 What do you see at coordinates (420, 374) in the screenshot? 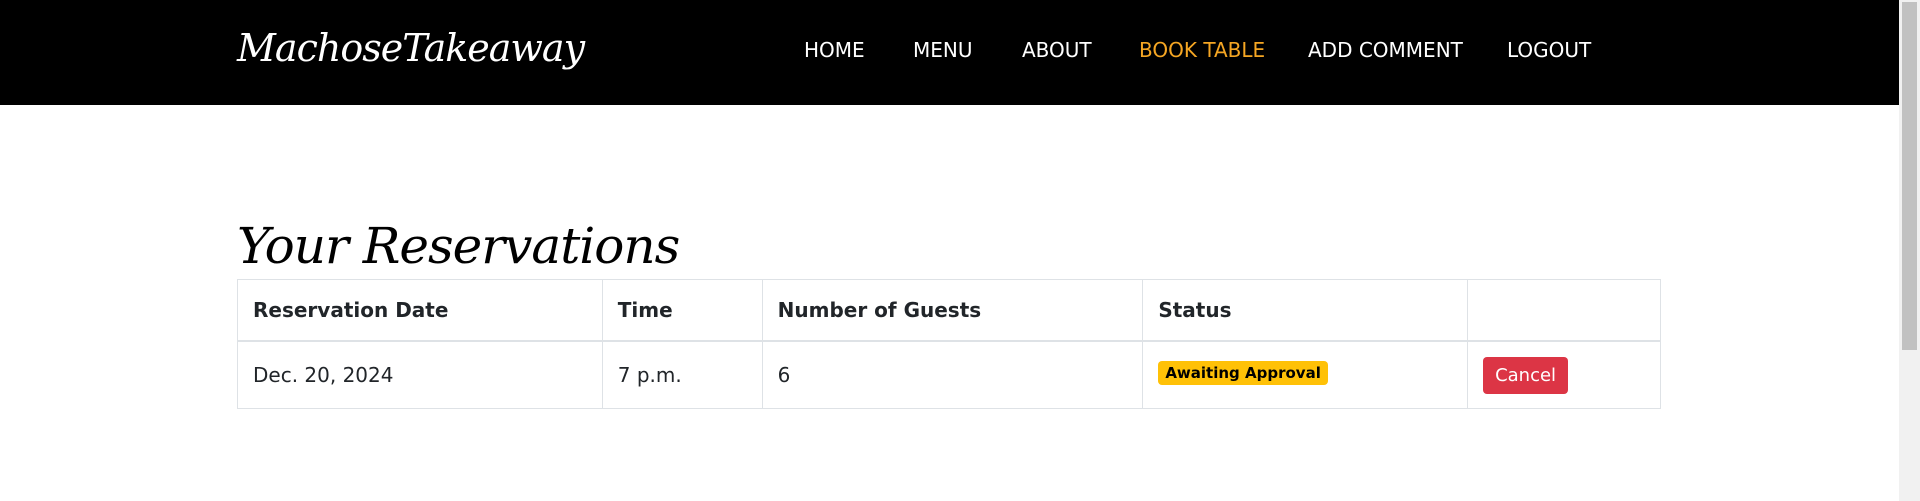
I see `cell-reservation-date: Dec. 20, 2024` at bounding box center [420, 374].